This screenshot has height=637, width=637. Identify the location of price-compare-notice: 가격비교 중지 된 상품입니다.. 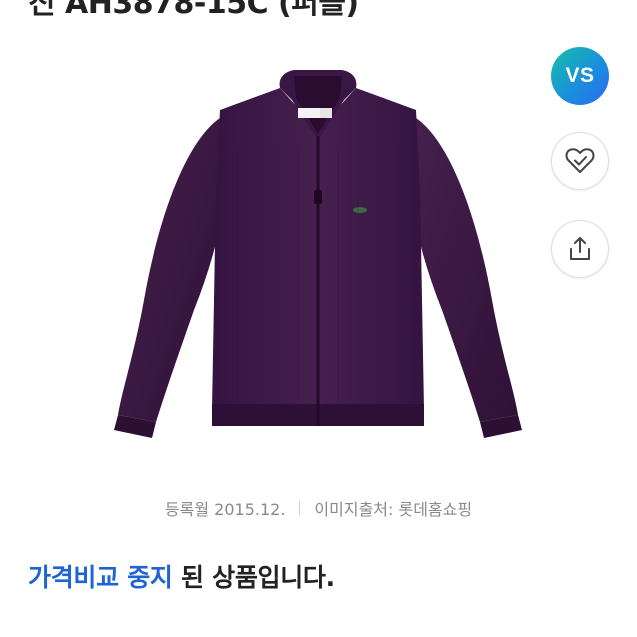
(181, 576).